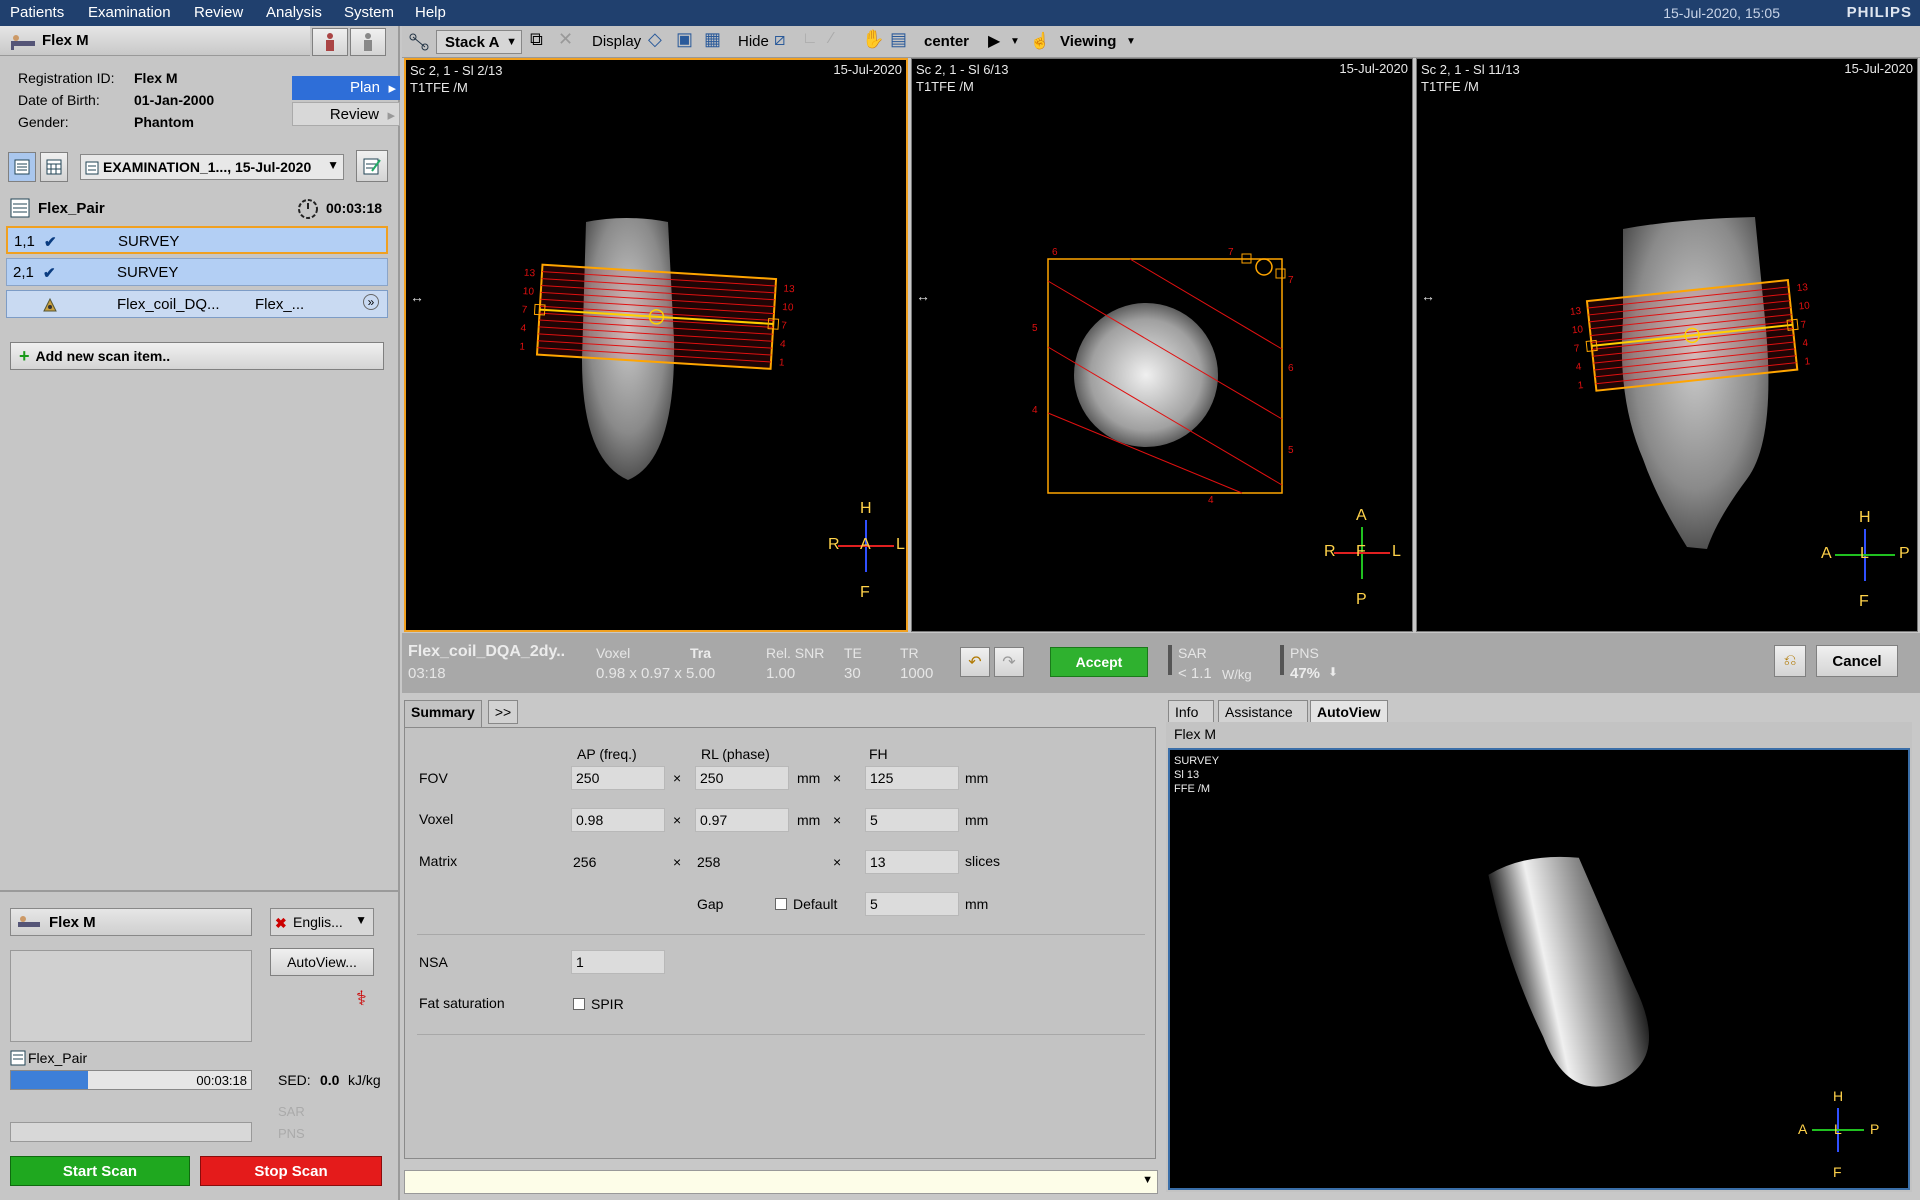 The width and height of the screenshot is (1920, 1200). Describe the element at coordinates (197, 304) in the screenshot. I see `scan-row-3: Flex_coil_DQ... Flex_... »` at that location.